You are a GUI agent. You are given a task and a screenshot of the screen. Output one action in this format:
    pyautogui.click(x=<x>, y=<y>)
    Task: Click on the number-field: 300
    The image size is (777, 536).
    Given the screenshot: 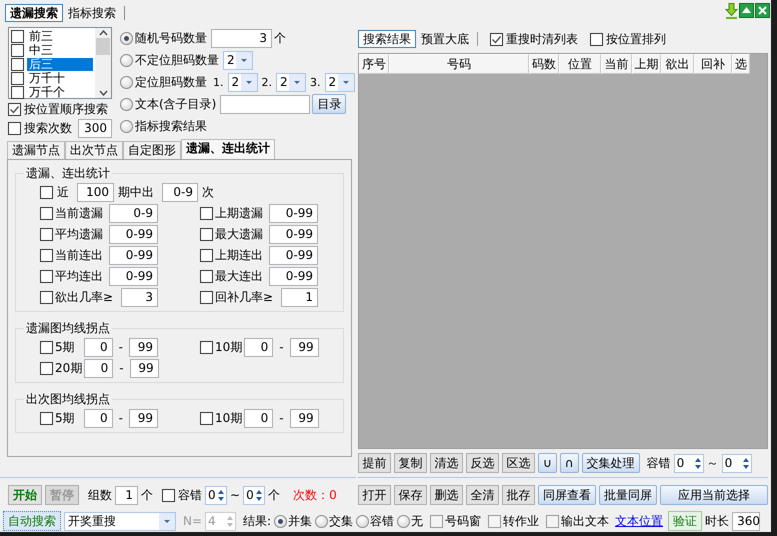 What is the action you would take?
    pyautogui.click(x=95, y=128)
    